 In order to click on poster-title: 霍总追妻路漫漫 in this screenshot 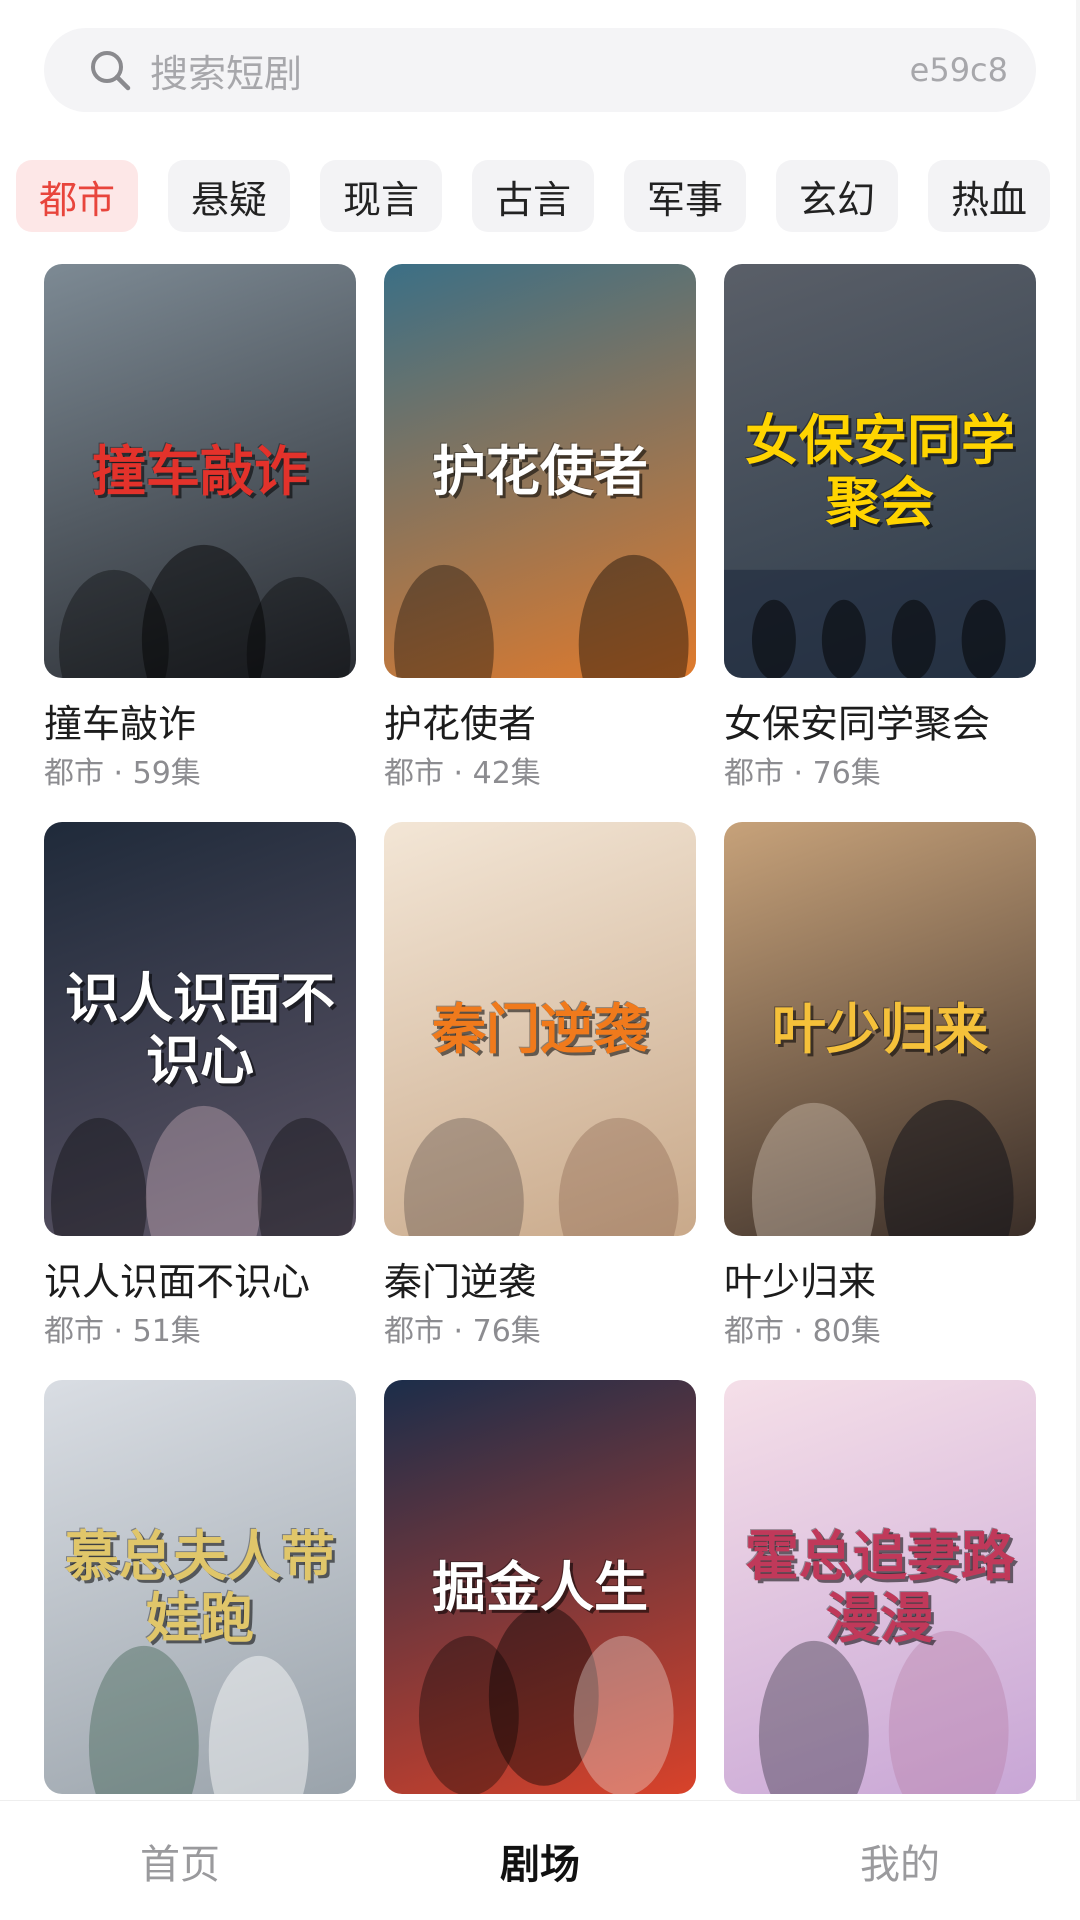, I will do `click(880, 1586)`.